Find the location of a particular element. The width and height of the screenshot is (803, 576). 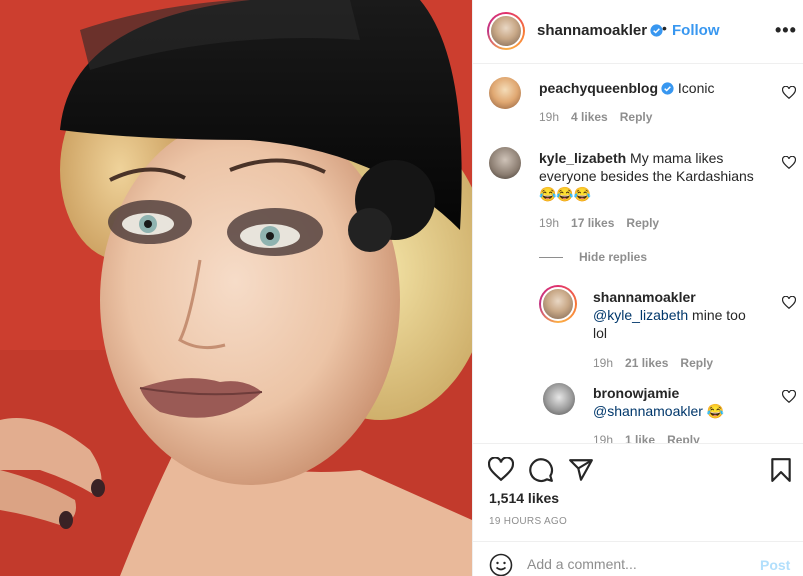

comment-meta: 19h 17 likes Reply is located at coordinates (605, 223).